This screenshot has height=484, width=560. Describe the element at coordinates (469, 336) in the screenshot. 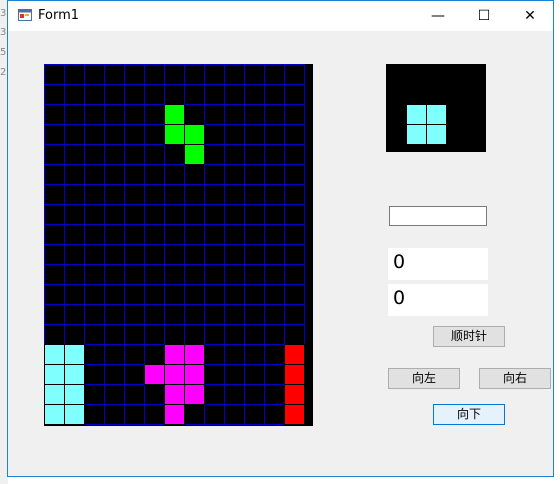

I see `rotate-clockwise-button: 顺时针` at that location.